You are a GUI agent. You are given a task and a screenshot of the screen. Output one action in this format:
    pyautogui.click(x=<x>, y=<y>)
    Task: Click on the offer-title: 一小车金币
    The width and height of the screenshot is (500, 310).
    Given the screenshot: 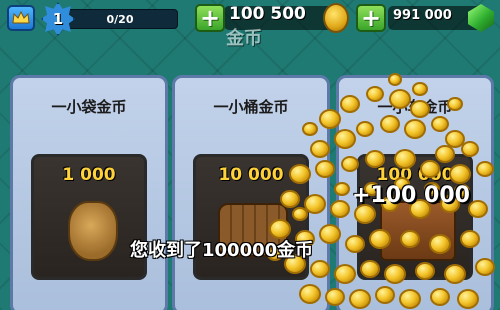 What is the action you would take?
    pyautogui.click(x=415, y=107)
    